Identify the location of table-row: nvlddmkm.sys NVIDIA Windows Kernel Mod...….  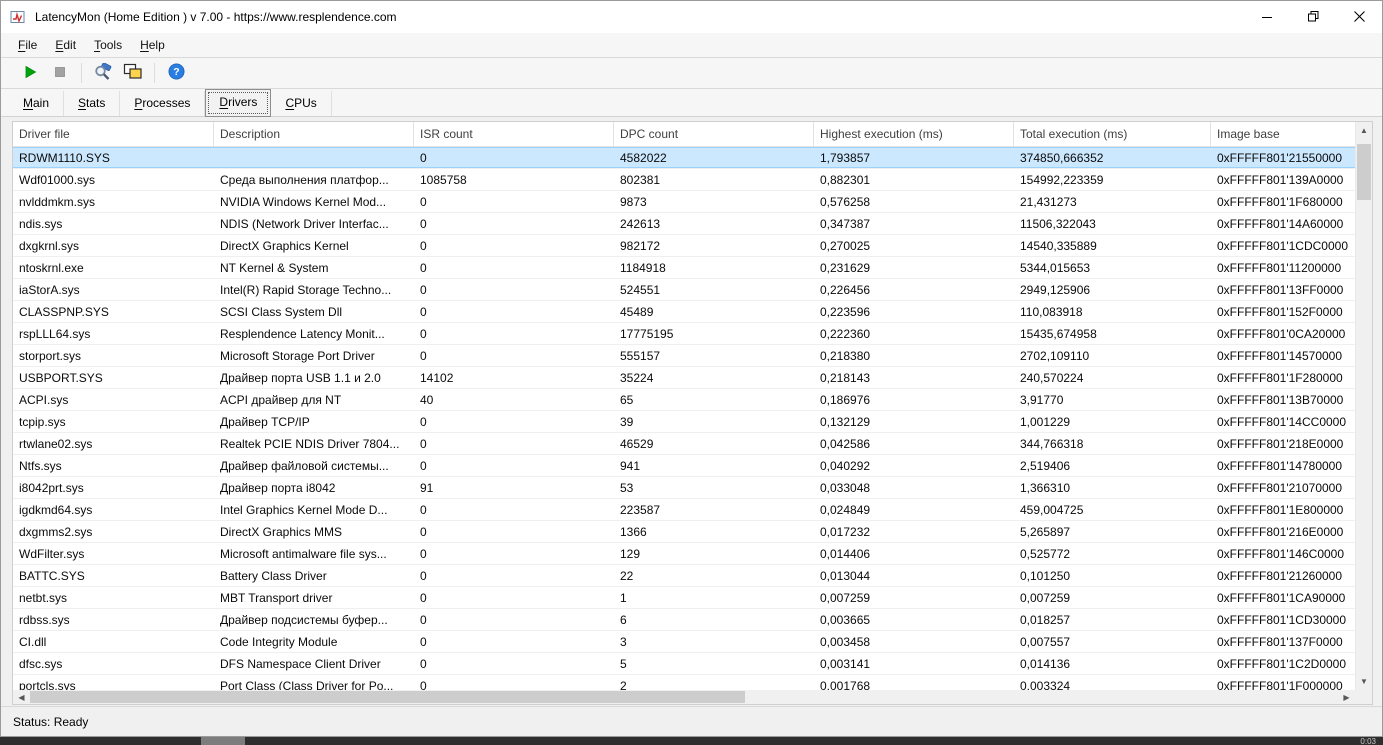
(684, 202).